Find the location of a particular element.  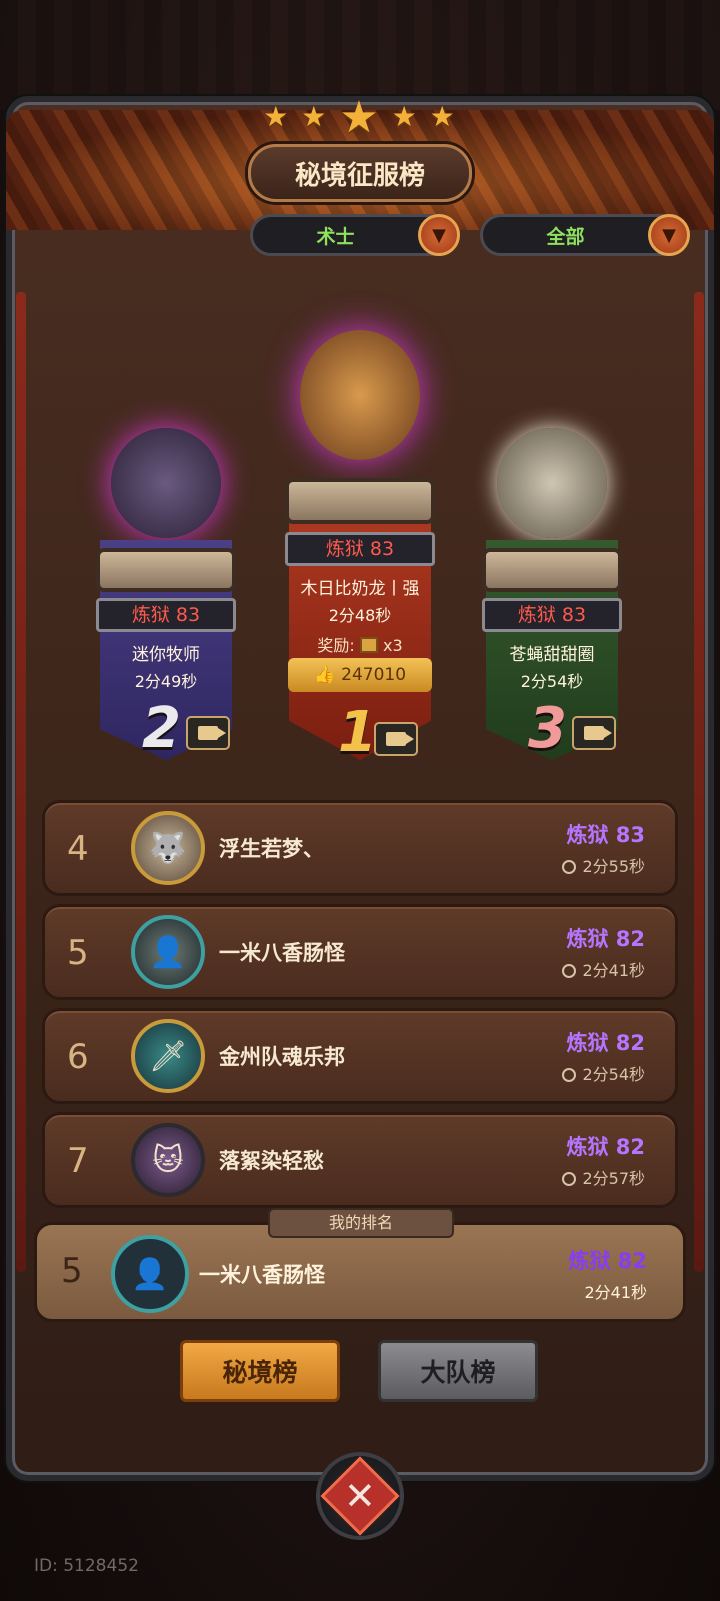

close-gem: ✕ is located at coordinates (360, 1496).